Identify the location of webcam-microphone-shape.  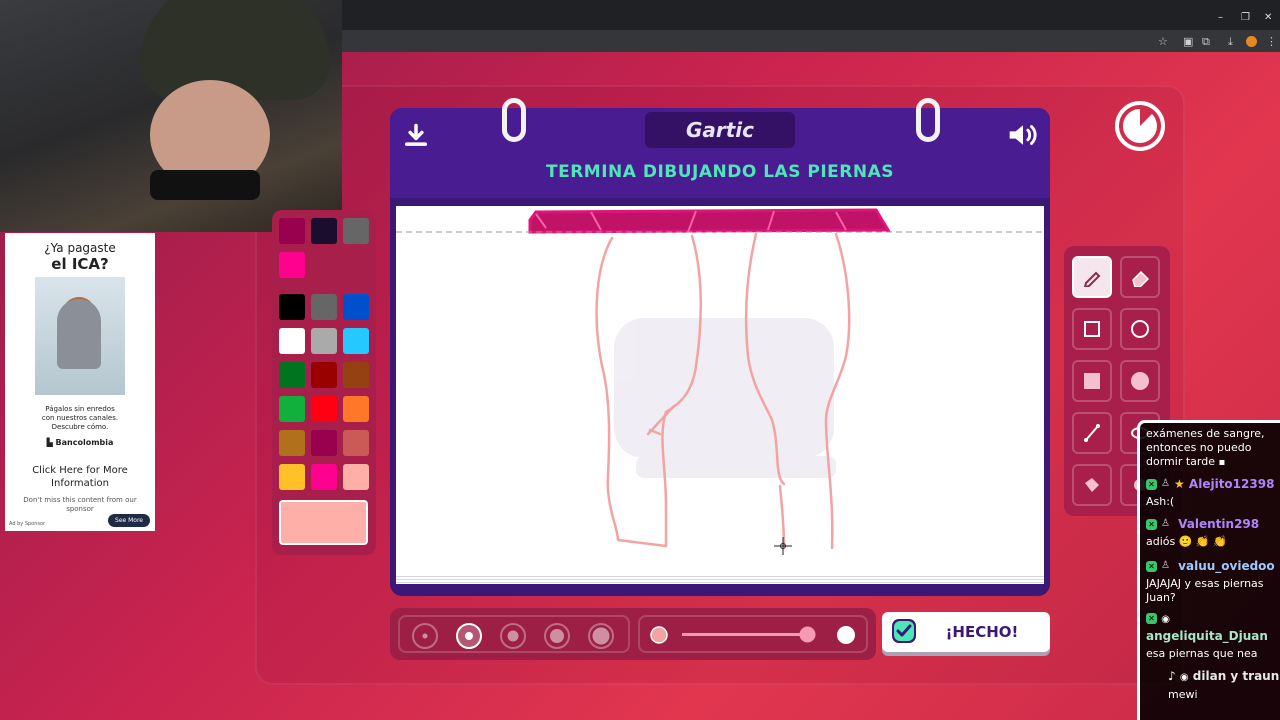
(205, 185).